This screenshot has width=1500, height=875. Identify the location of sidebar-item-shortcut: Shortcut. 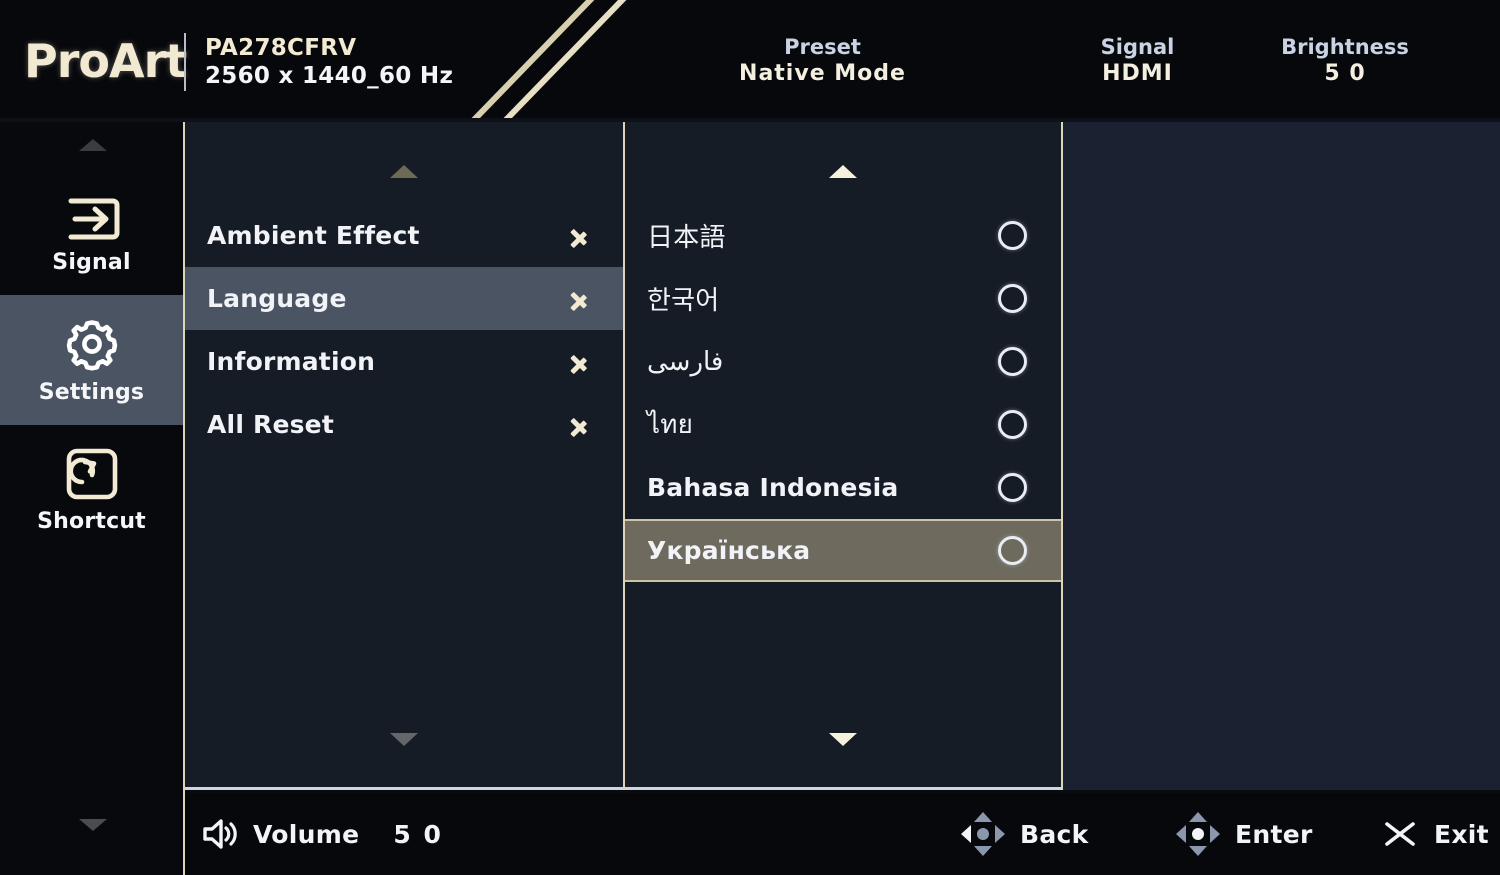
(91, 490).